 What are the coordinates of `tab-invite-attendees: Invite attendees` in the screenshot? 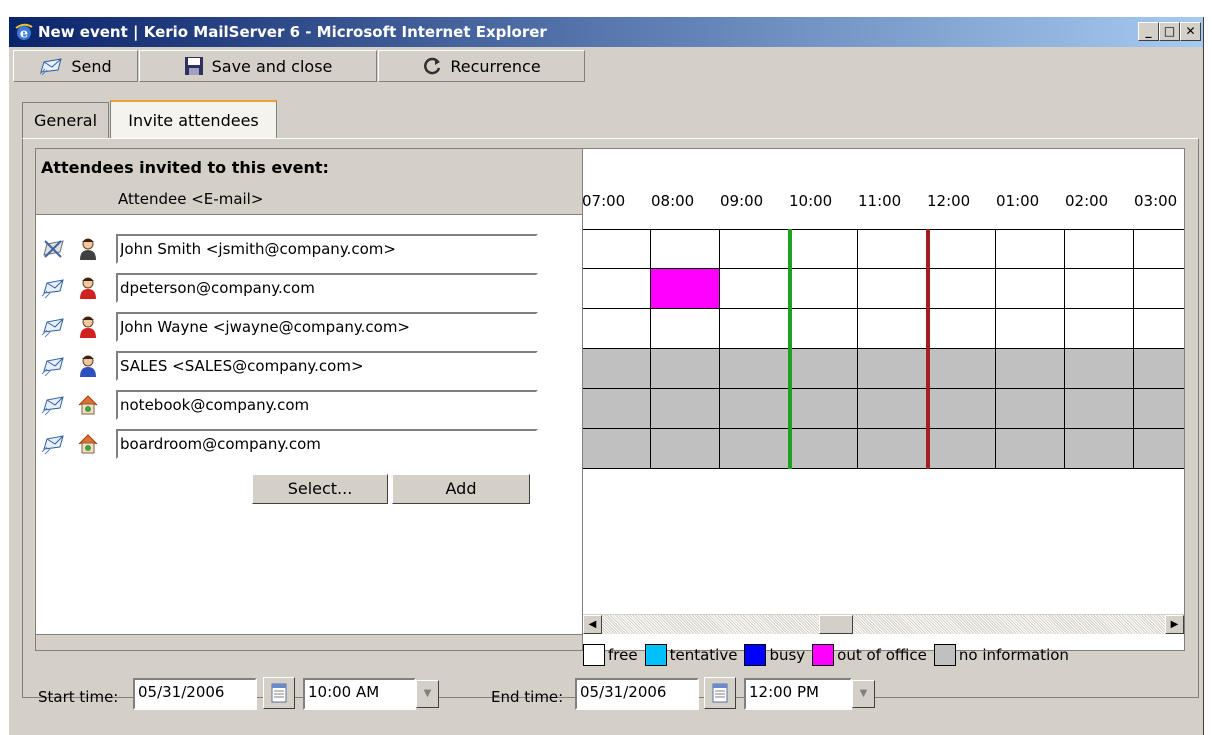 It's located at (193, 119).